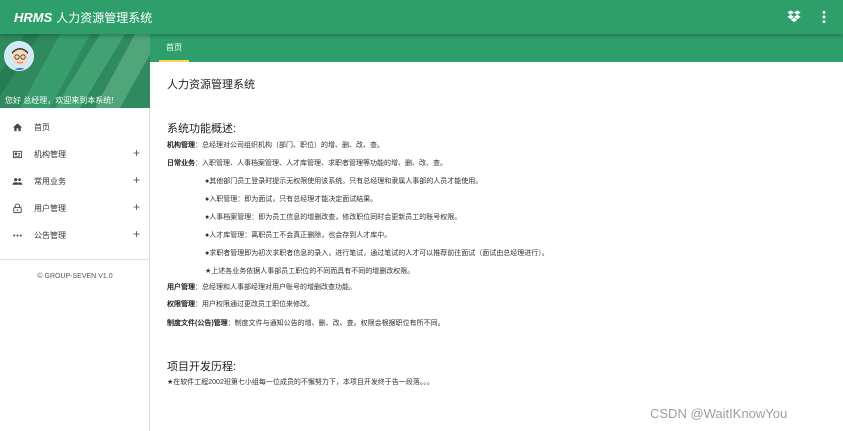 The image size is (843, 431). What do you see at coordinates (50, 208) in the screenshot?
I see `sidebar-item-label: 用户管理` at bounding box center [50, 208].